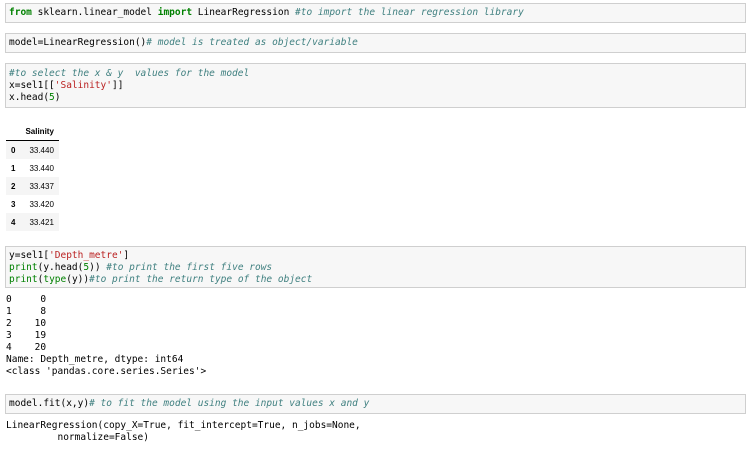 The image size is (756, 451). I want to click on table-row: 2 33.437, so click(32, 186).